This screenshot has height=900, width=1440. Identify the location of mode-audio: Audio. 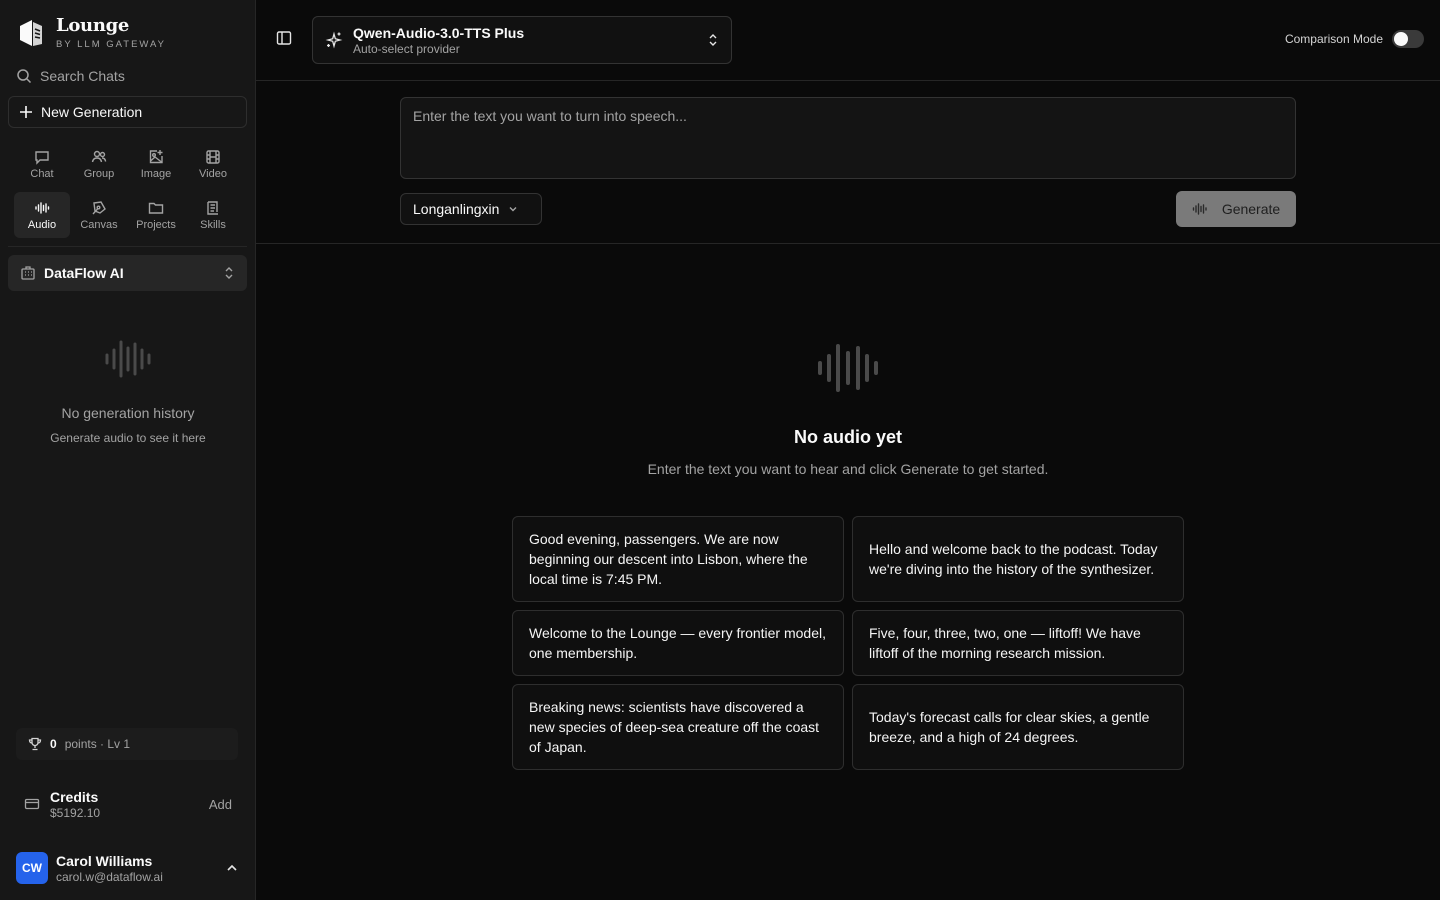
(42, 215).